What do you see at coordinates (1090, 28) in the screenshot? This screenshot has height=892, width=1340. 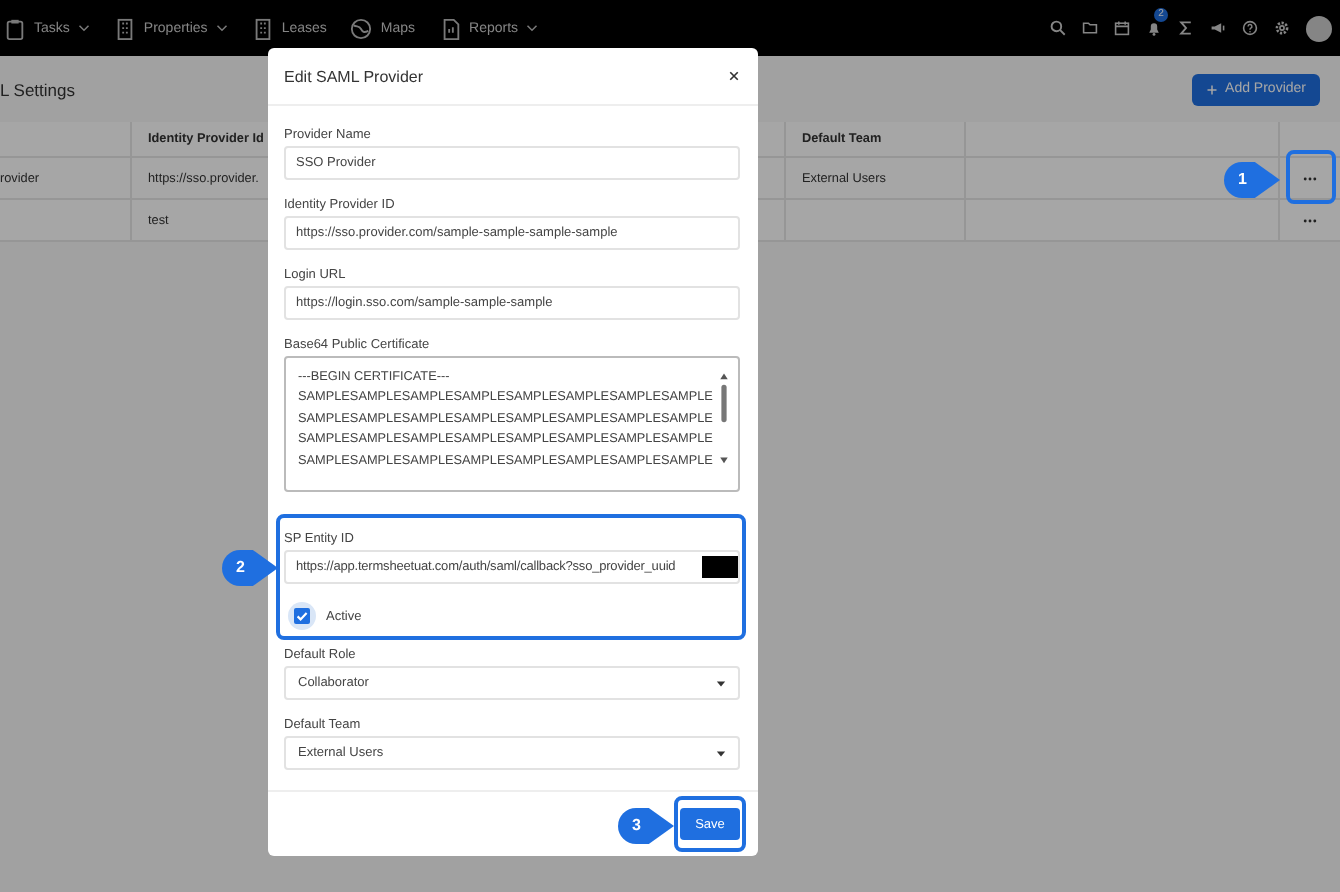 I see `folder-icon` at bounding box center [1090, 28].